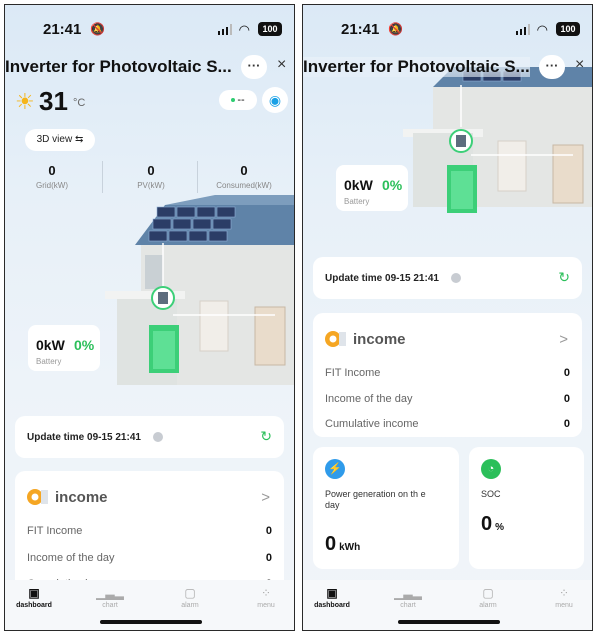 This screenshot has height=635, width=597. What do you see at coordinates (53, 101) in the screenshot?
I see `temperature: 31` at bounding box center [53, 101].